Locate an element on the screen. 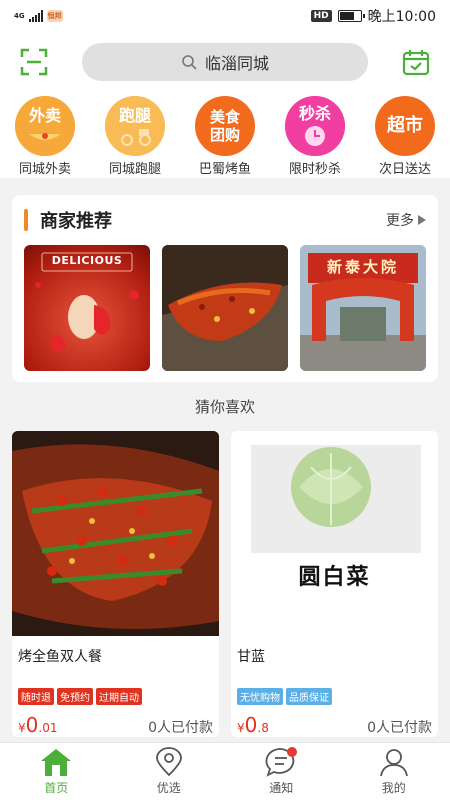 This screenshot has height=800, width=450. product-name: 烤全鱼双人餐 is located at coordinates (60, 657).